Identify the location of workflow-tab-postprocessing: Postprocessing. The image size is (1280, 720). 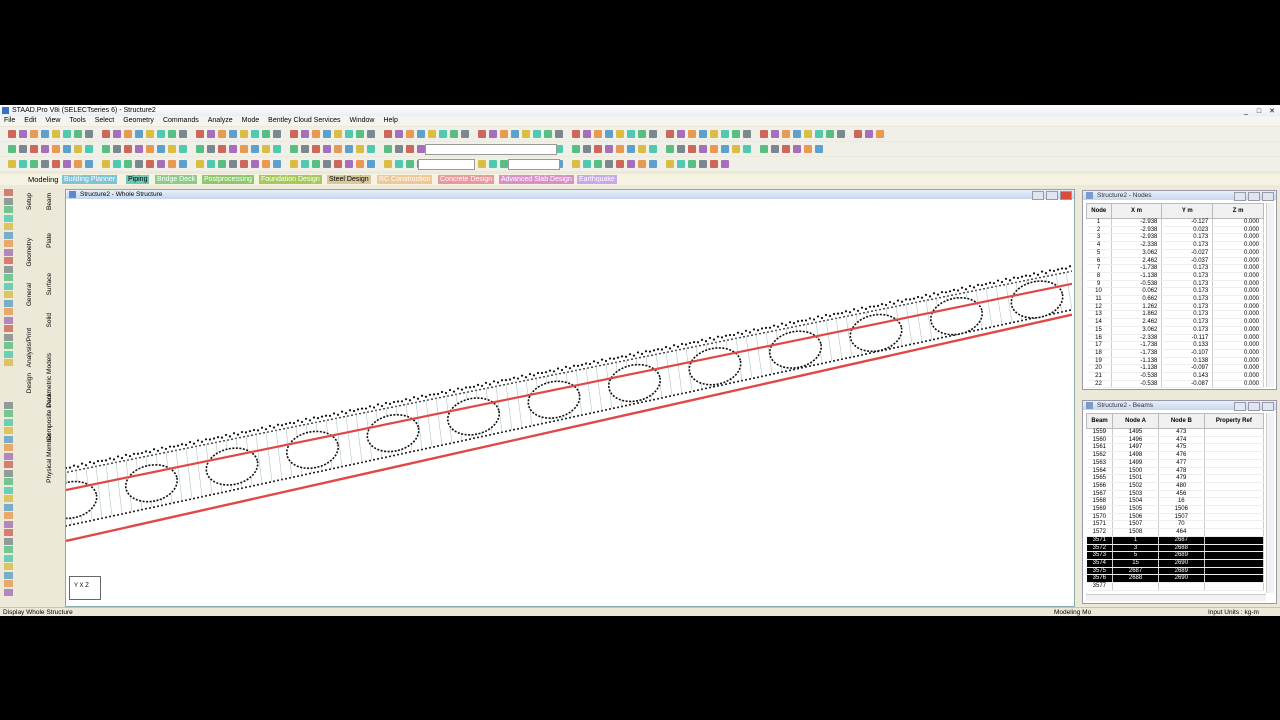
(228, 179).